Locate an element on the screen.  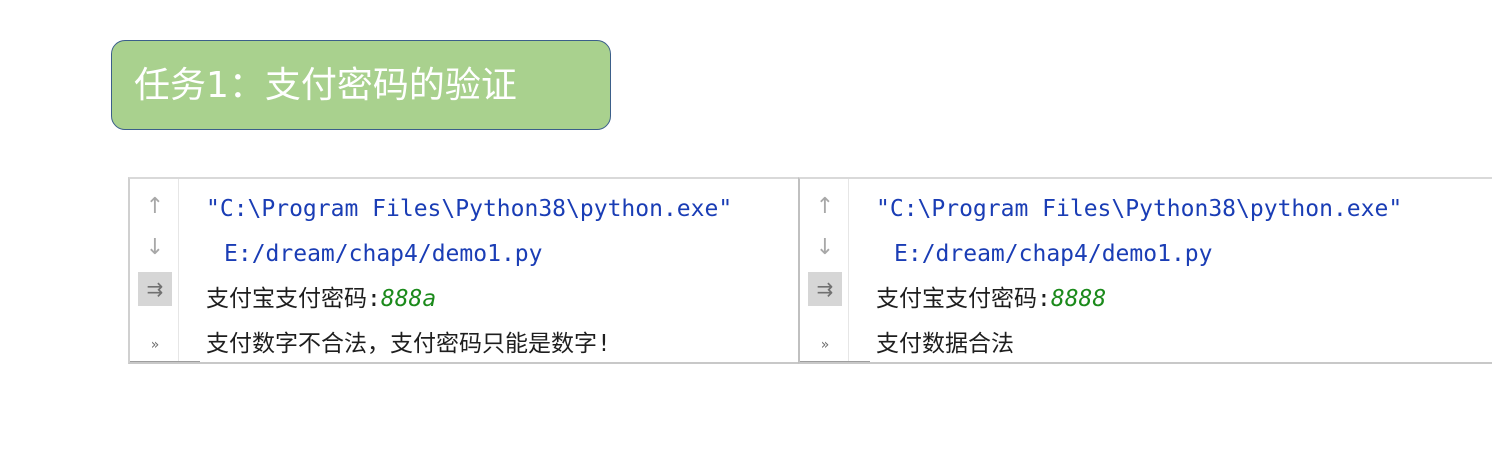
password-prompt-line: 支付宝支付密码:888a is located at coordinates (469, 299).